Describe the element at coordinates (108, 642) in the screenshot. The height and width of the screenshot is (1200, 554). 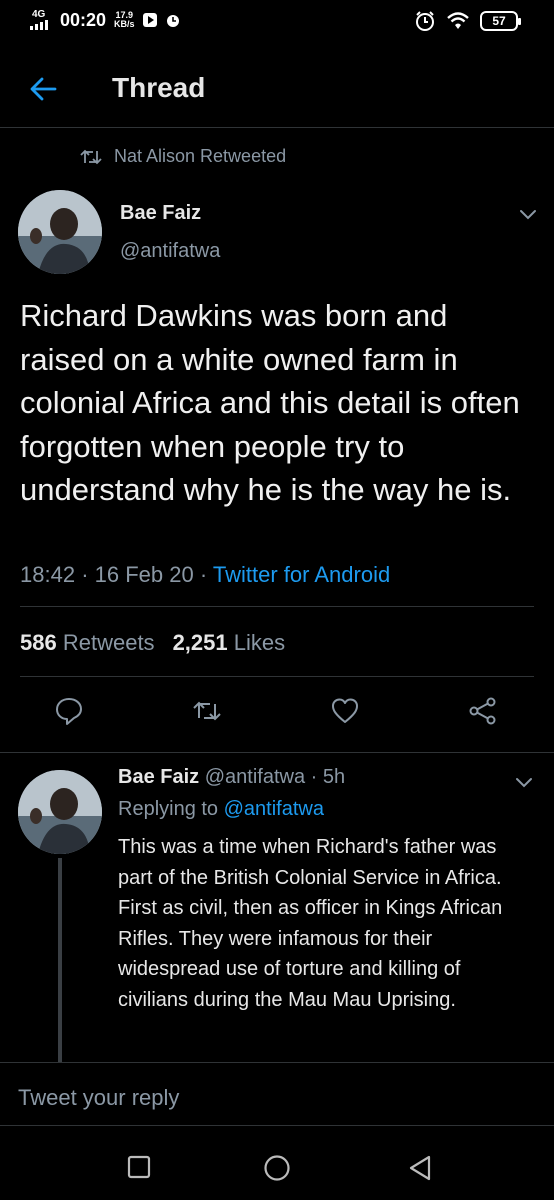
I see `retweets-label: Retweets` at that location.